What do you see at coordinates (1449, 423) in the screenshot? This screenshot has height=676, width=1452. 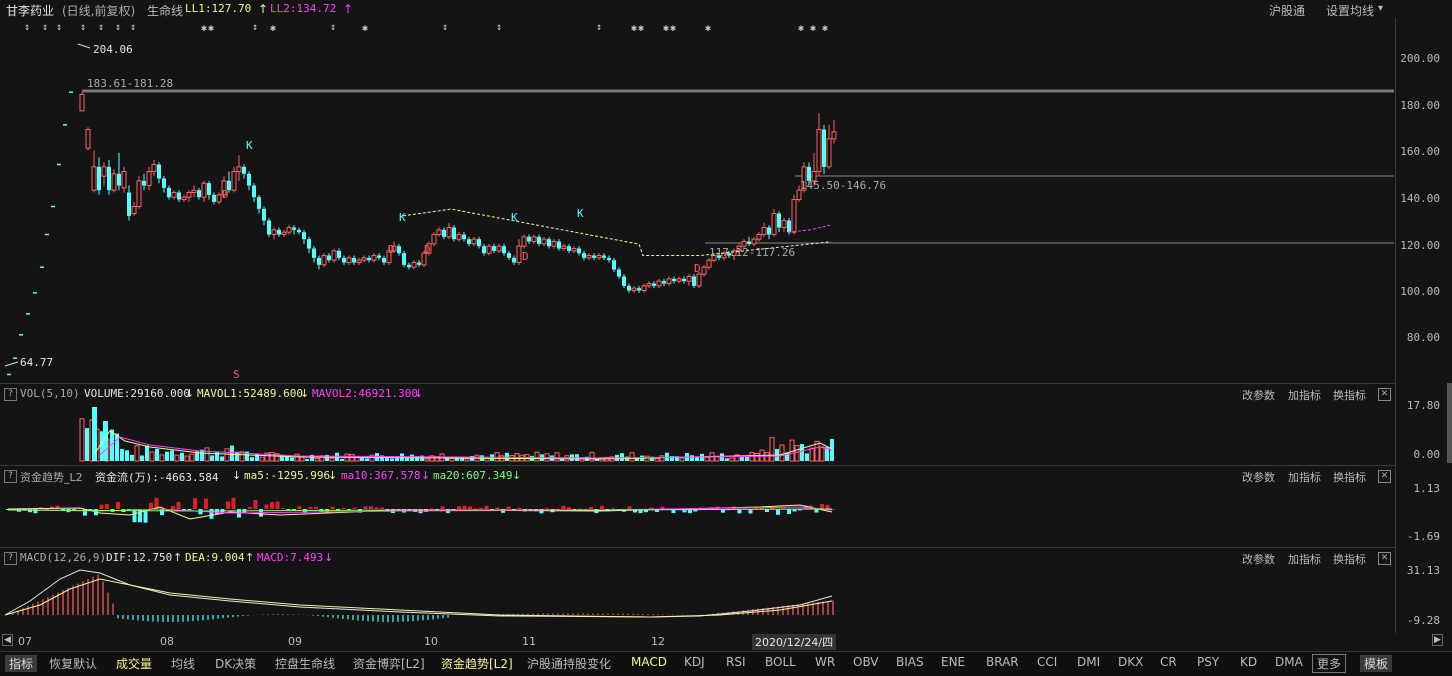 I see `vertical-scrollbar` at bounding box center [1449, 423].